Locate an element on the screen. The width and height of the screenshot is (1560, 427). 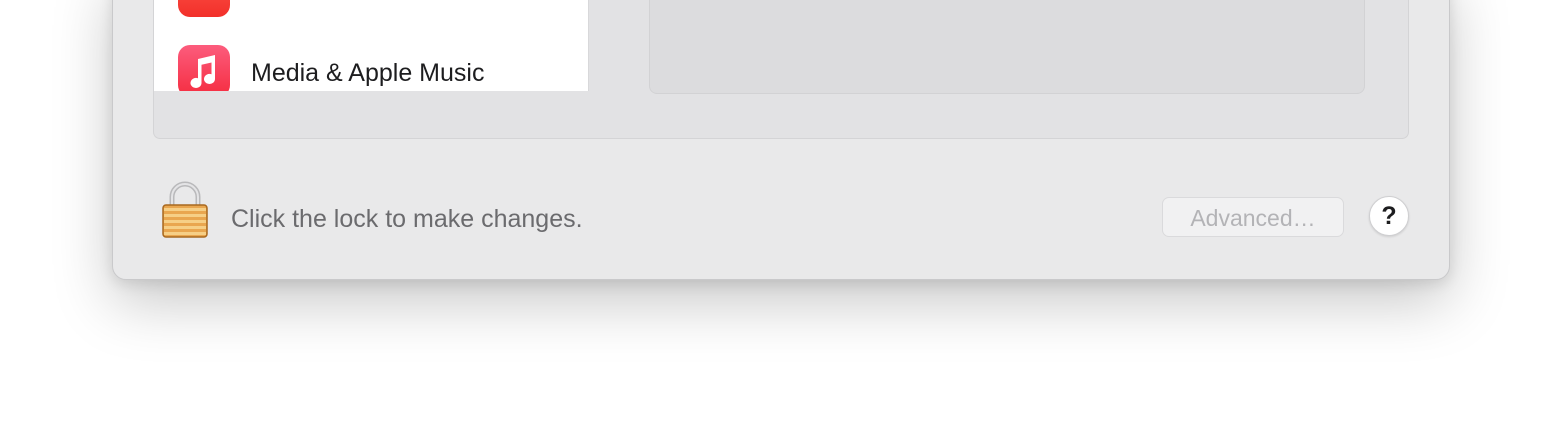
list-item-media-apple-music: Media & Apple Music is located at coordinates (357, 67).